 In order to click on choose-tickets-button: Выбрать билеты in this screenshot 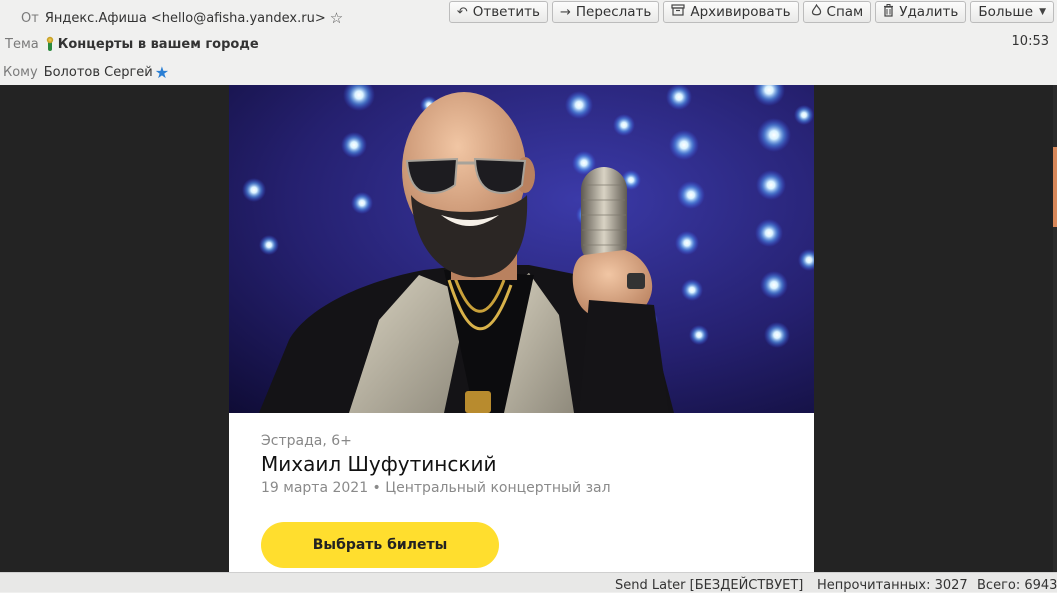, I will do `click(380, 545)`.